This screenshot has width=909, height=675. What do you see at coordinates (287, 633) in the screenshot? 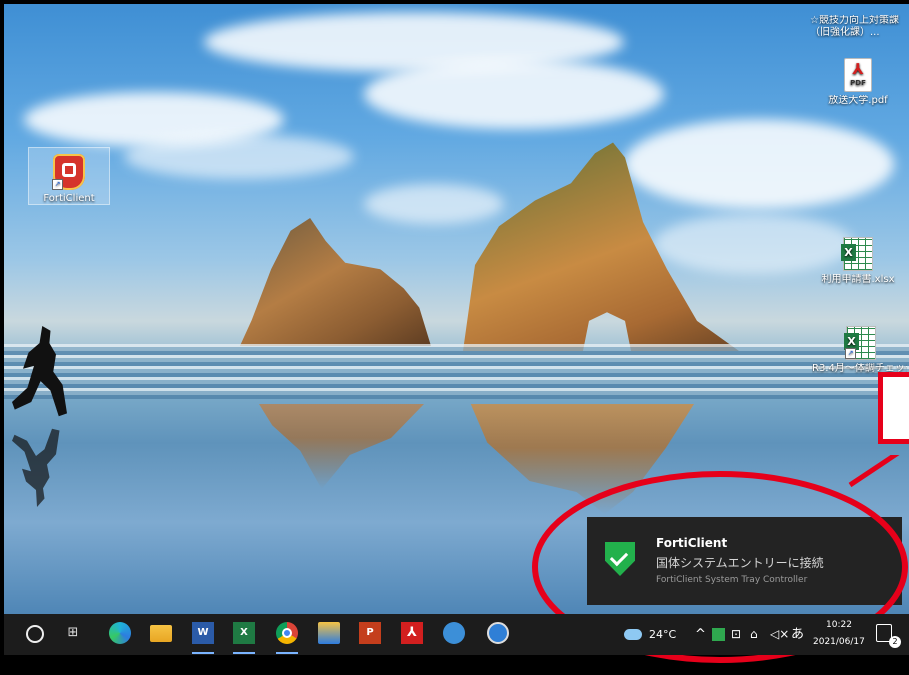
I see `chrome-taskbar-icon` at bounding box center [287, 633].